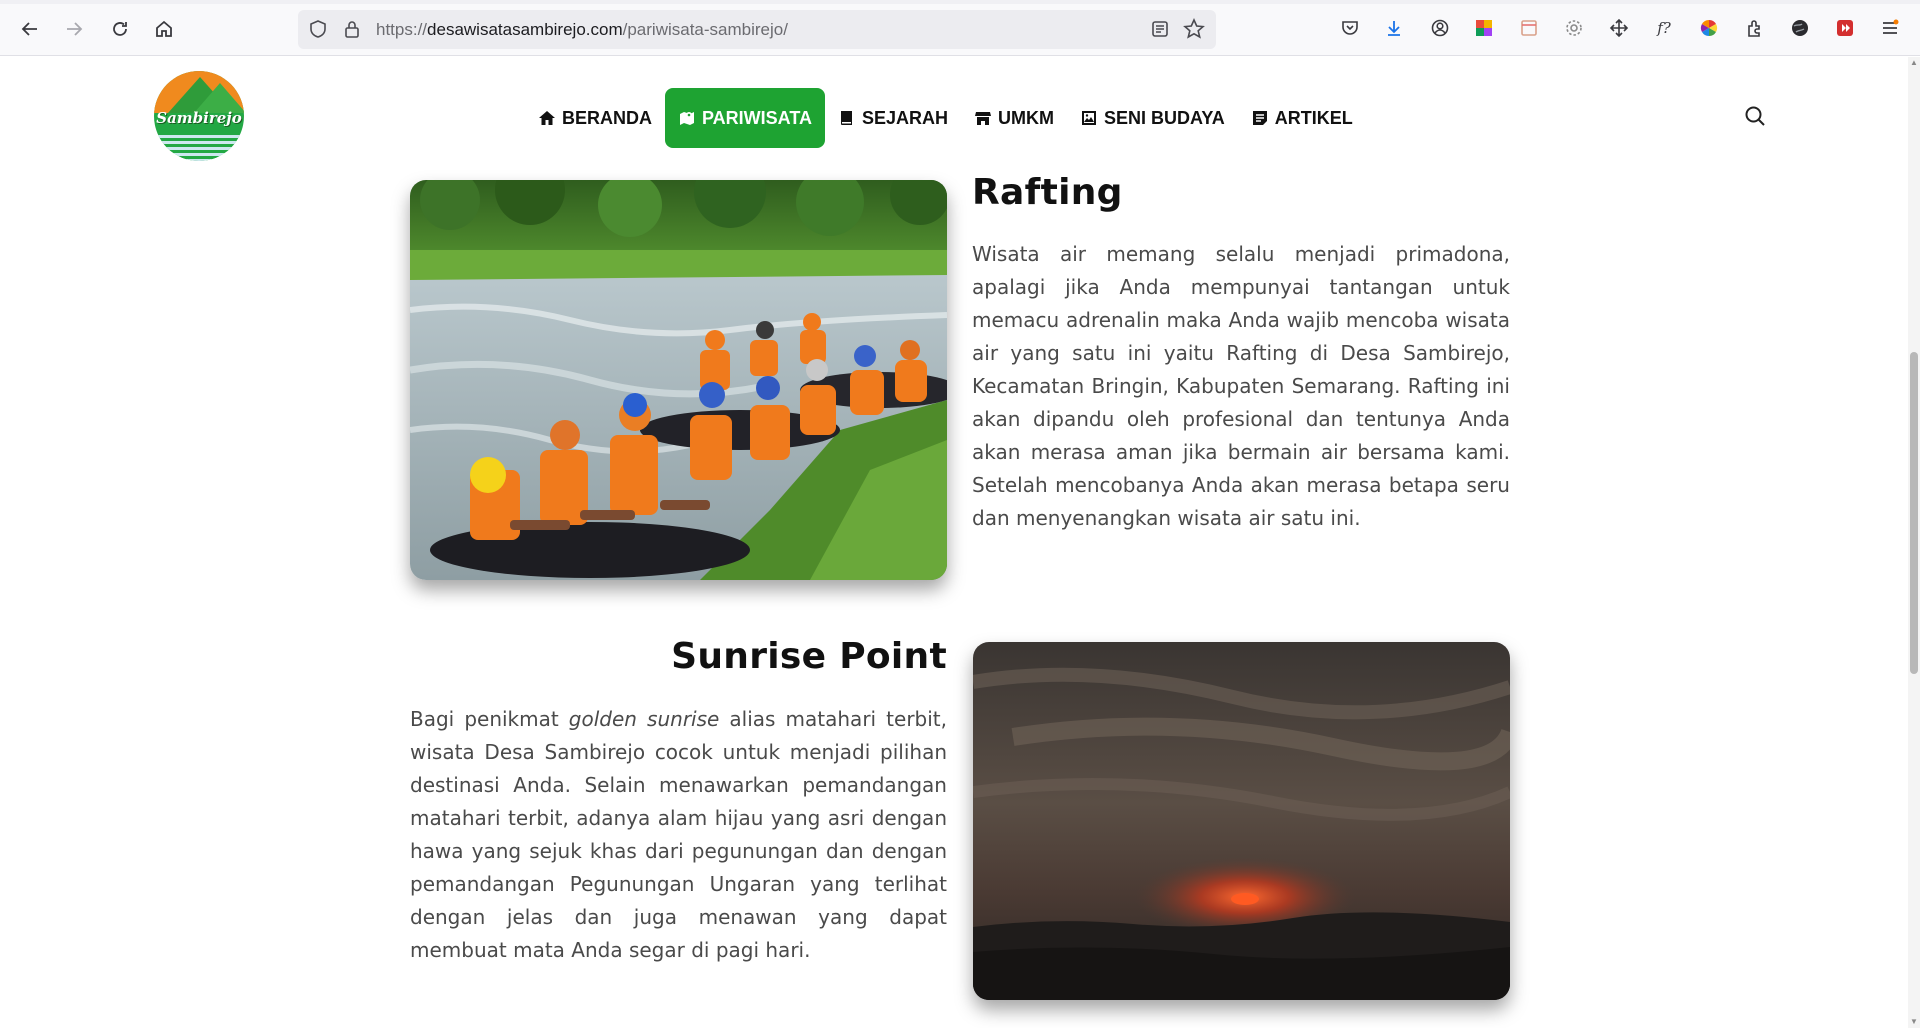  Describe the element at coordinates (1914, 513) in the screenshot. I see `scroll-thumb` at that location.